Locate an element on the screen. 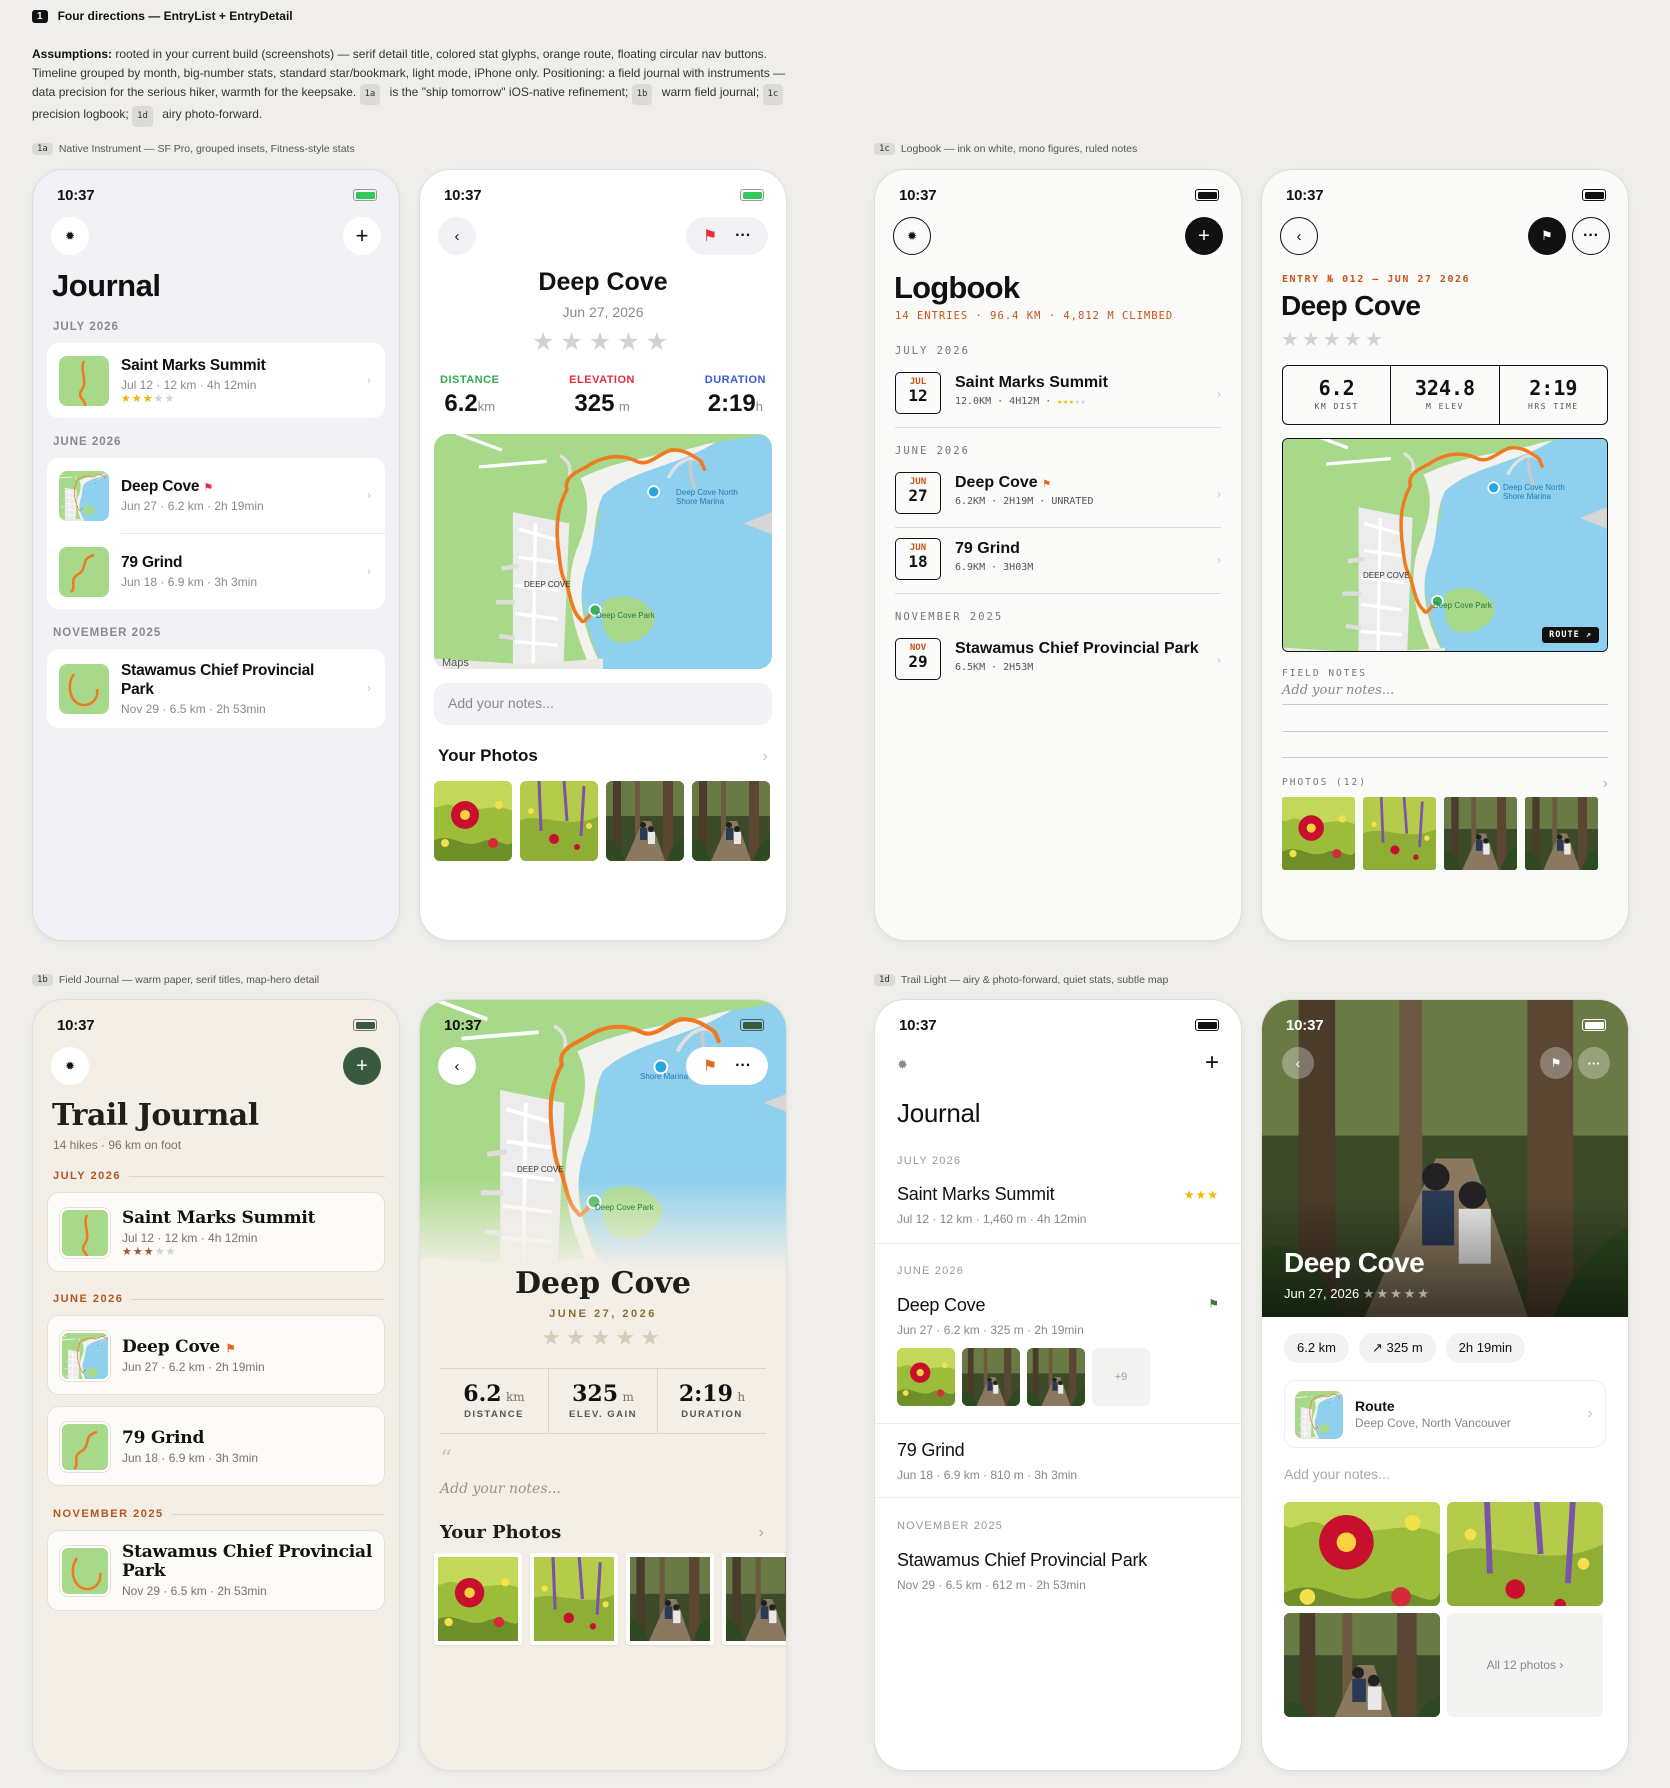 This screenshot has width=1670, height=1788. month-label: NOVEMBER 2025 is located at coordinates (108, 1514).